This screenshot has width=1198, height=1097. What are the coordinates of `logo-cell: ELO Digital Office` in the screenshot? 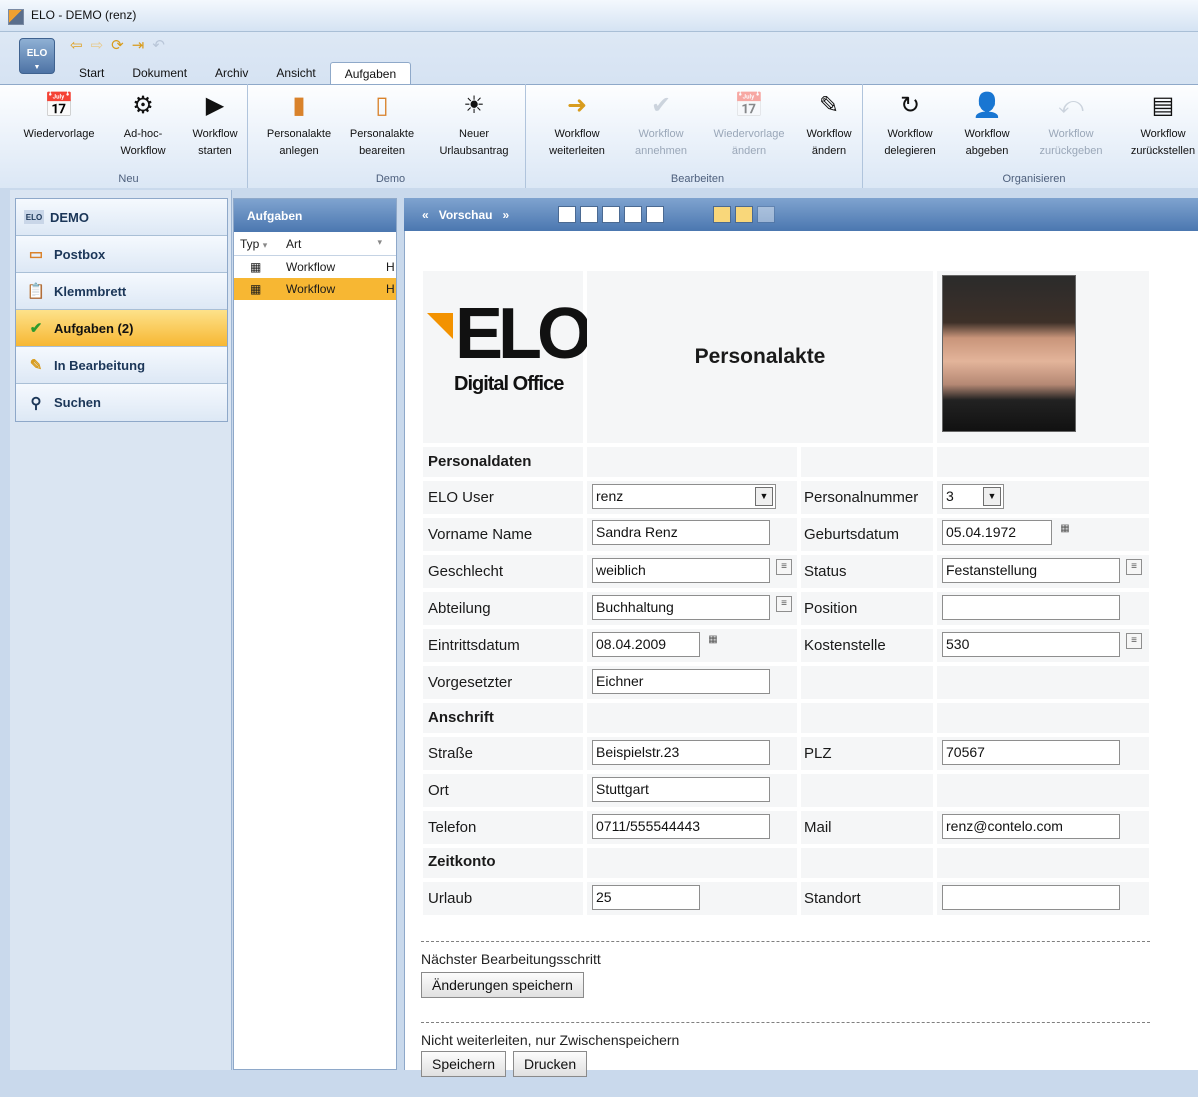 It's located at (508, 357).